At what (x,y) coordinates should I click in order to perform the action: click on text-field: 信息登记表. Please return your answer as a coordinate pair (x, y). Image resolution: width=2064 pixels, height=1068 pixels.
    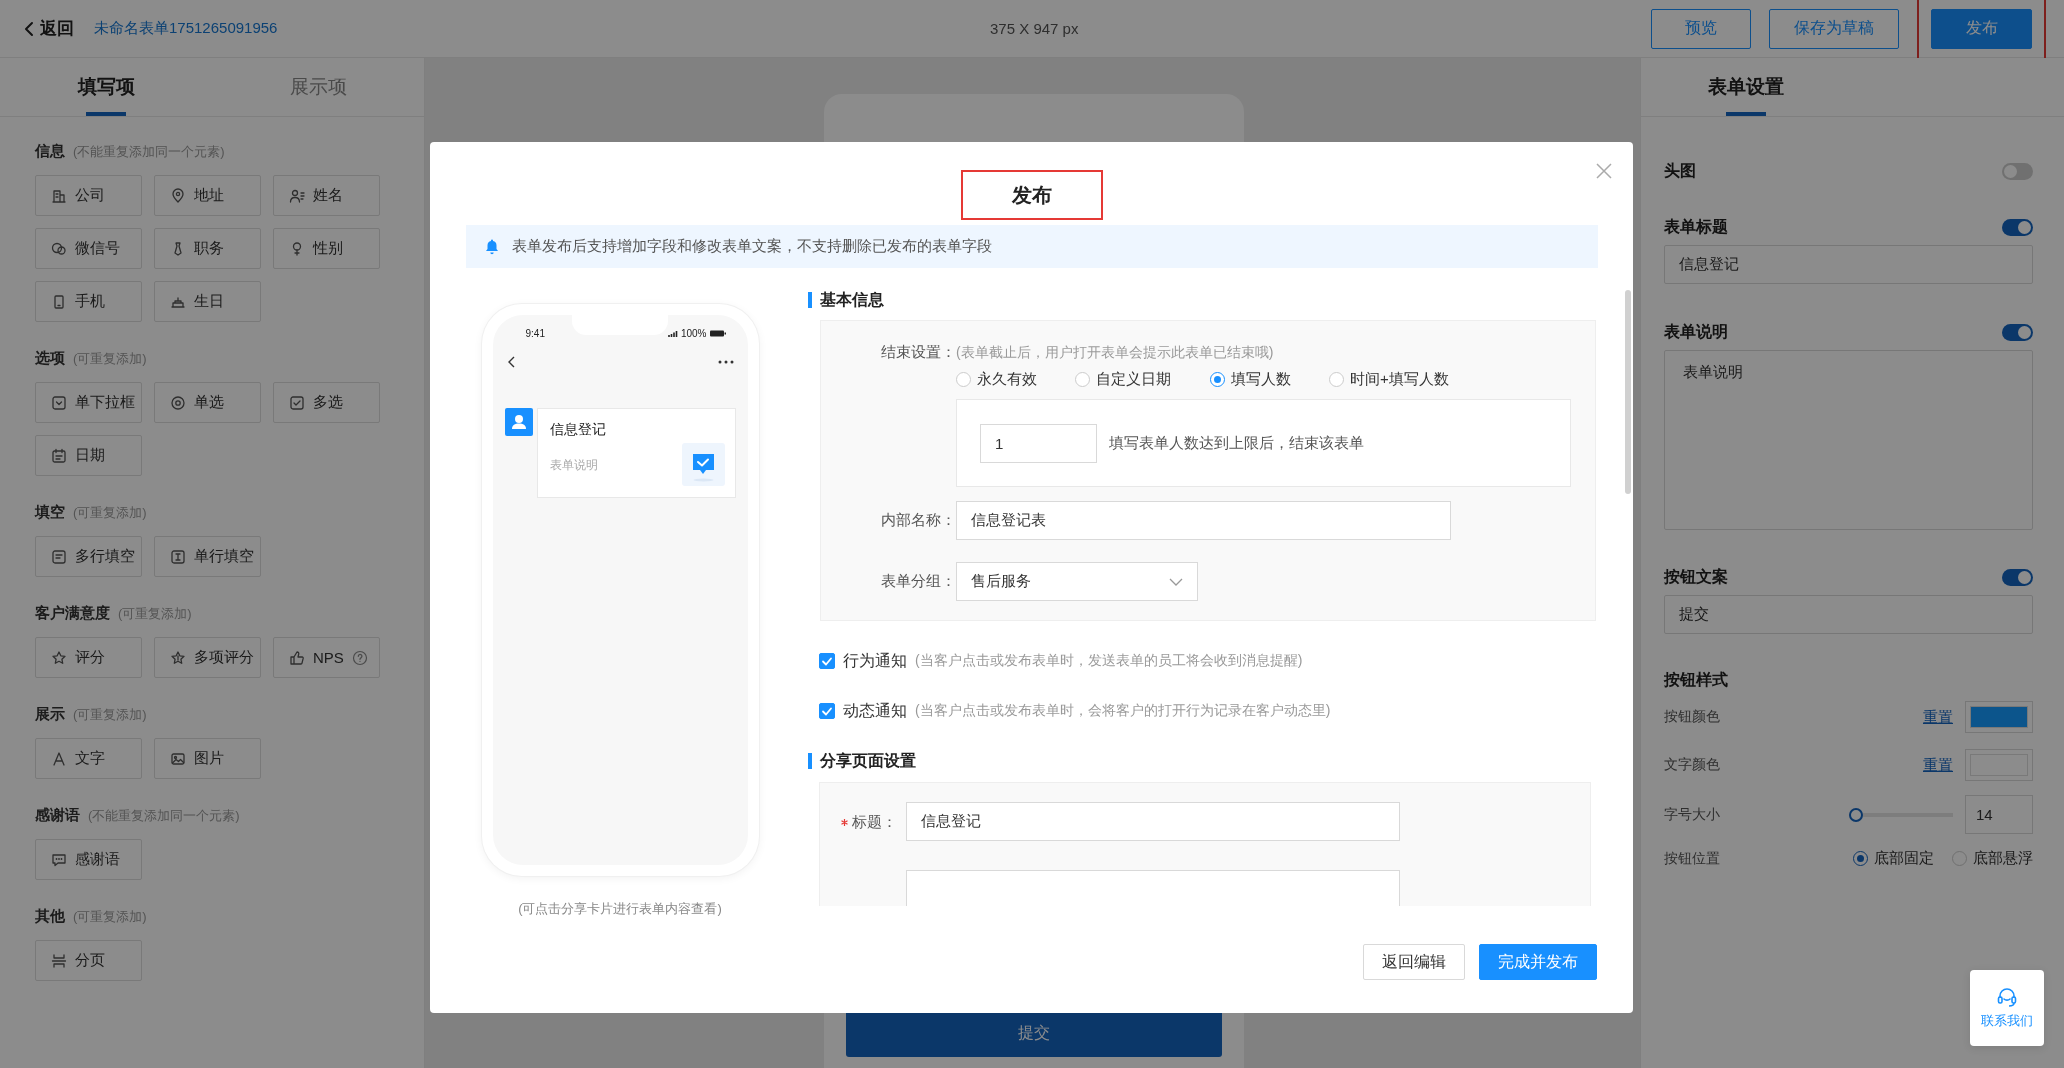
    Looking at the image, I should click on (1203, 520).